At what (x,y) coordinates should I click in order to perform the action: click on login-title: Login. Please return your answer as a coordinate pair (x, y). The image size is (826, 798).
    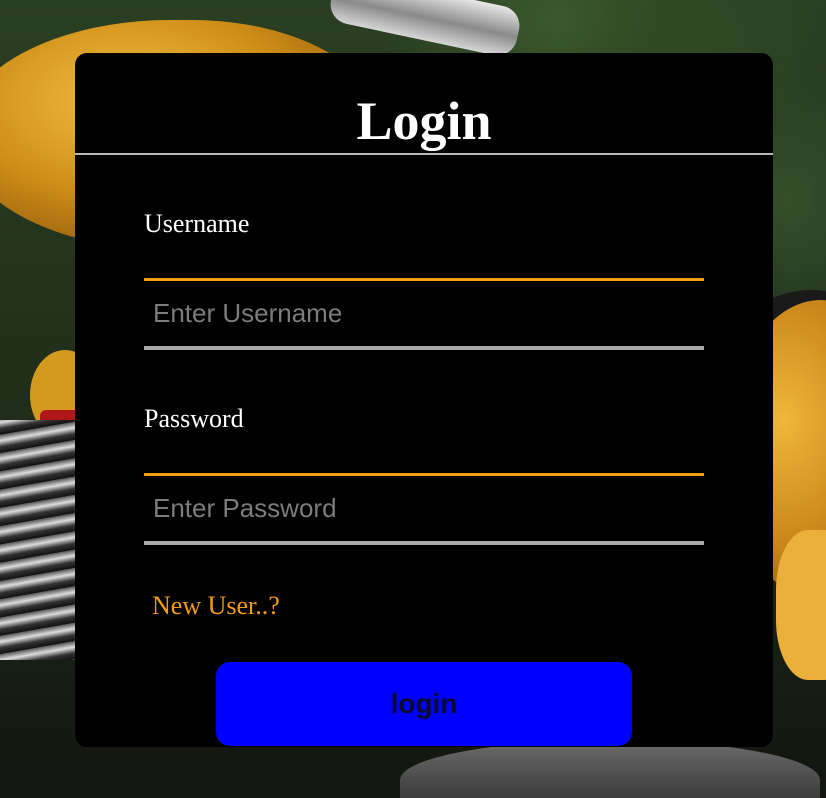
    Looking at the image, I should click on (424, 121).